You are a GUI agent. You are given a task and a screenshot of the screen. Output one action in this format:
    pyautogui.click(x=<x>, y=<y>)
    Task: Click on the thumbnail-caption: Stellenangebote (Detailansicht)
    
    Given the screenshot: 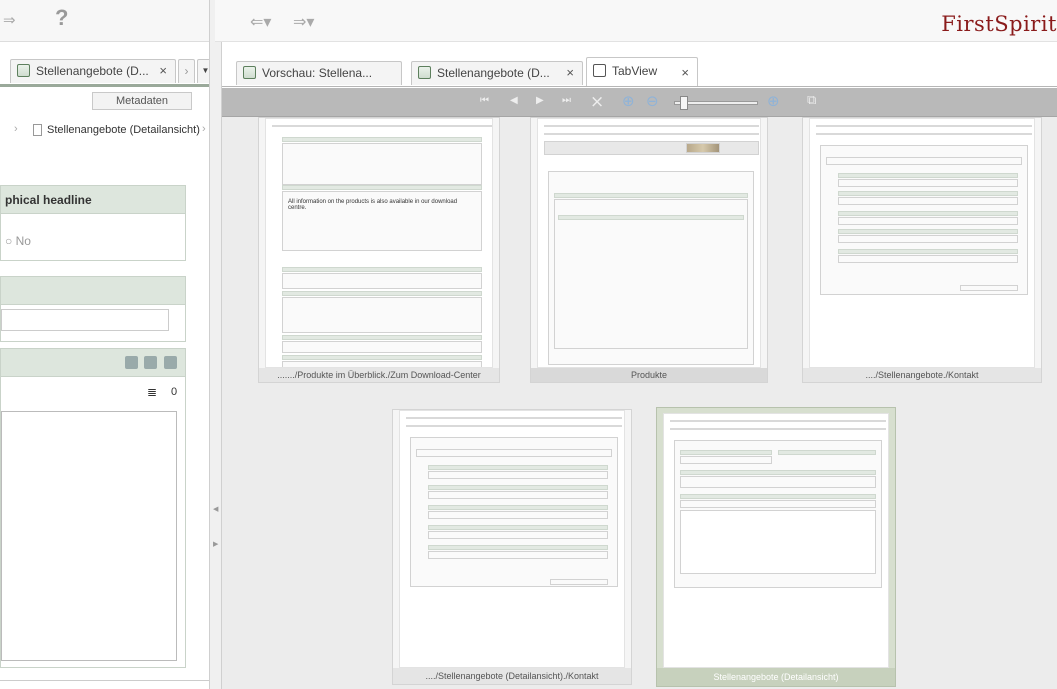 What is the action you would take?
    pyautogui.click(x=776, y=677)
    